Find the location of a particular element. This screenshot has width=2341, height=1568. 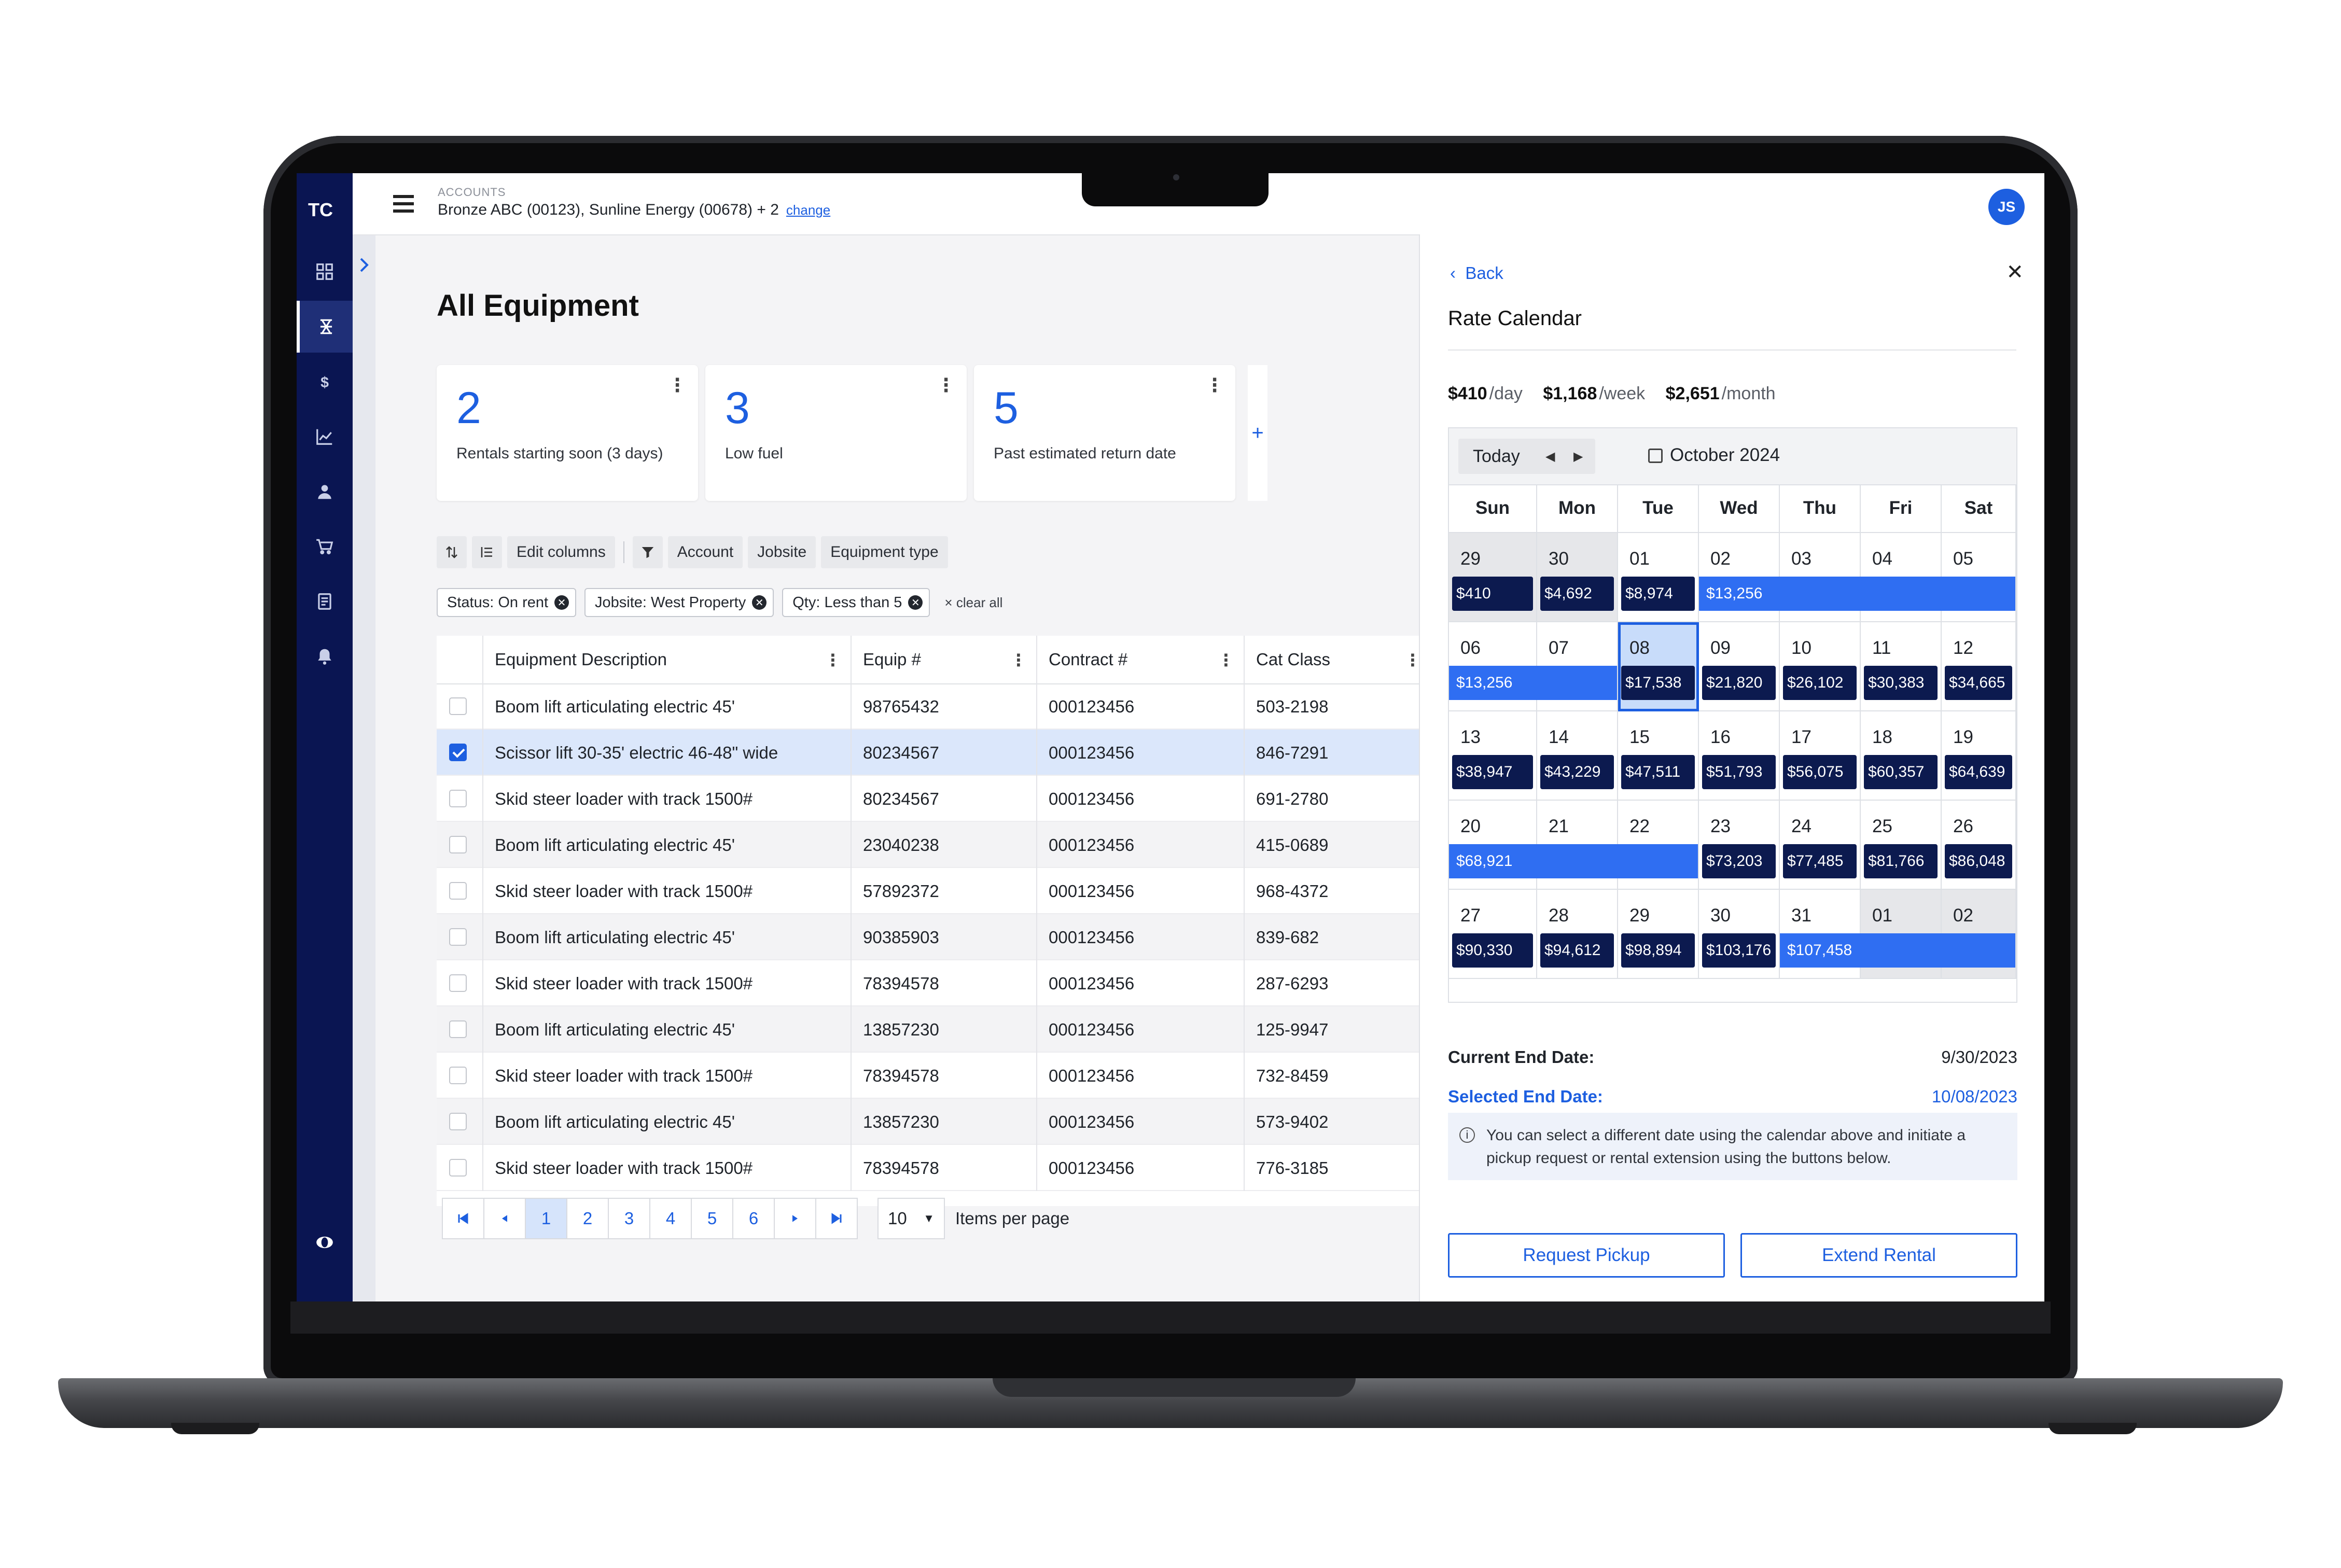

day-price: $98,894 is located at coordinates (1658, 950).